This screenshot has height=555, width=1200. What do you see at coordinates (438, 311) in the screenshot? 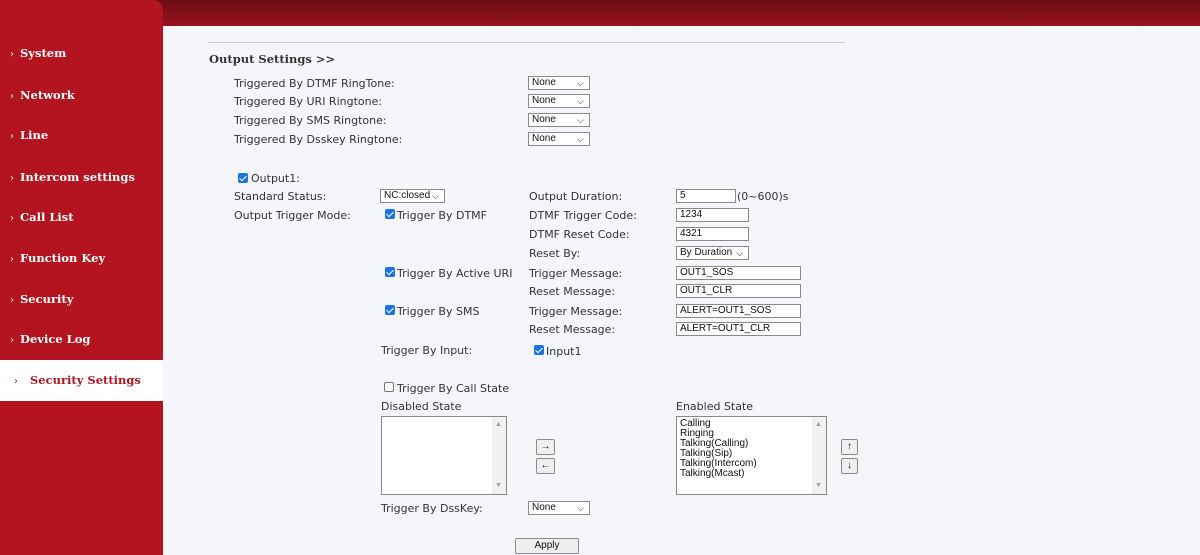
I see `trigger-sms-label: Trigger By SMS` at bounding box center [438, 311].